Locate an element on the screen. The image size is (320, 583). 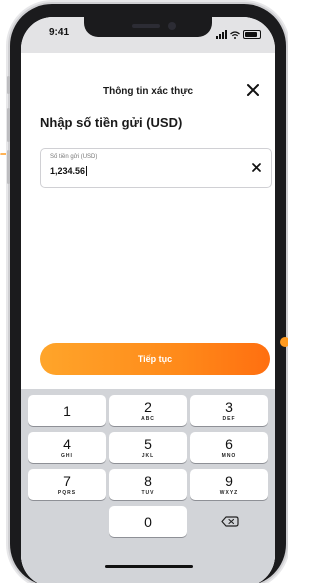
key-3: 3 DEF is located at coordinates (229, 410).